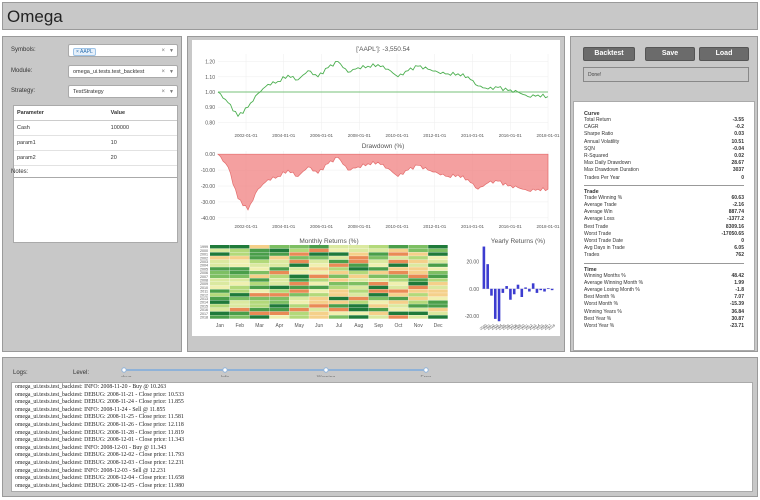 This screenshot has height=500, width=760. What do you see at coordinates (123, 91) in the screenshot?
I see `strategy-select: TestStrategy × ▼` at bounding box center [123, 91].